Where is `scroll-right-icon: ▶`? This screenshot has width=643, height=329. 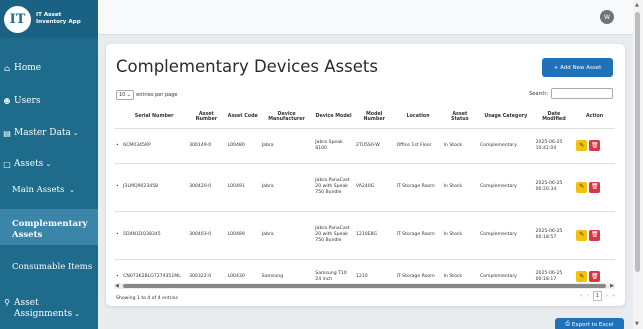 scroll-right-icon: ▶ is located at coordinates (612, 286).